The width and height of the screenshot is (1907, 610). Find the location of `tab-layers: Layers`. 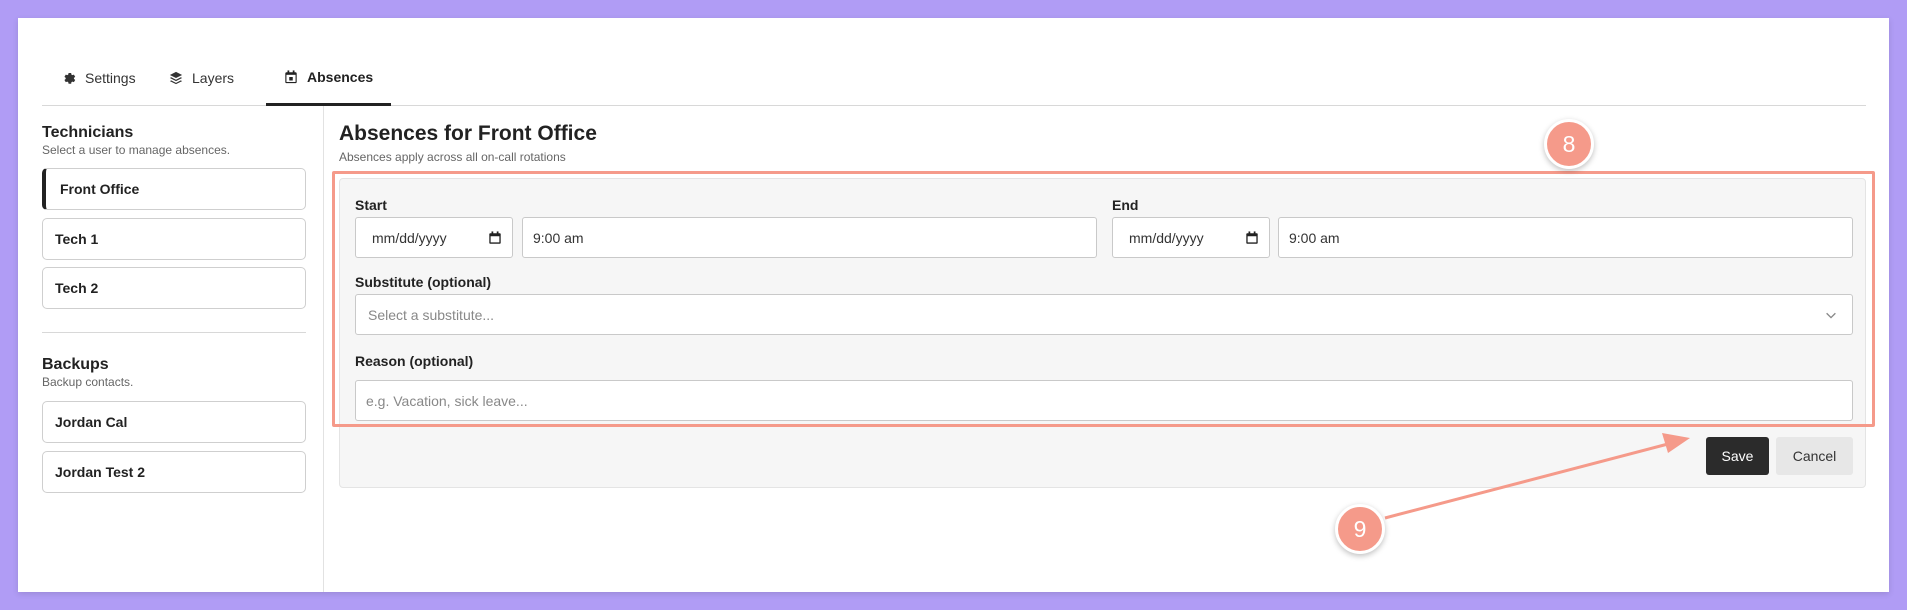

tab-layers: Layers is located at coordinates (201, 78).